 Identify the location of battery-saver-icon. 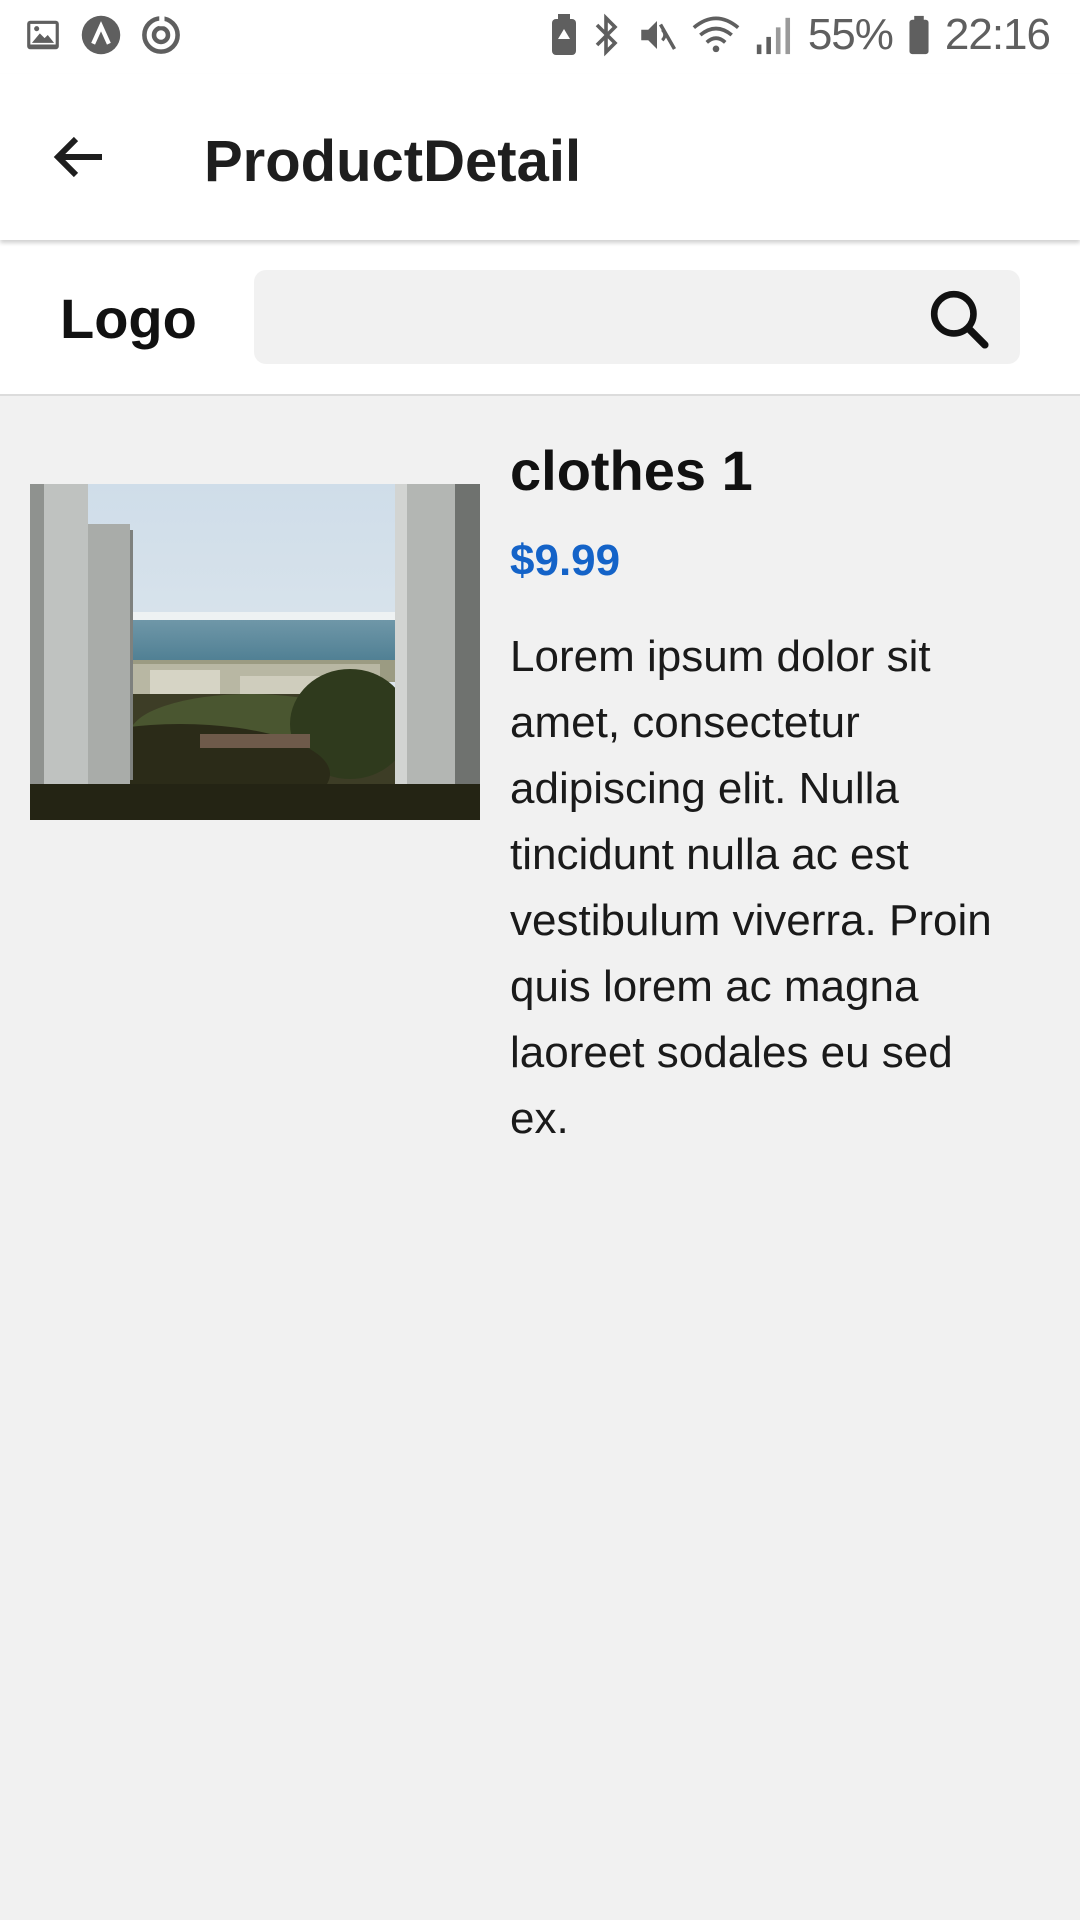
(564, 35).